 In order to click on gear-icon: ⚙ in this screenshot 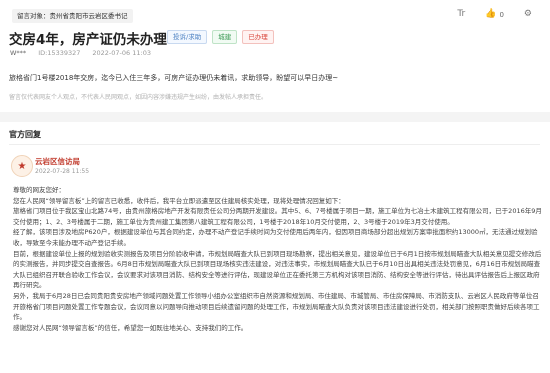, I will do `click(527, 14)`.